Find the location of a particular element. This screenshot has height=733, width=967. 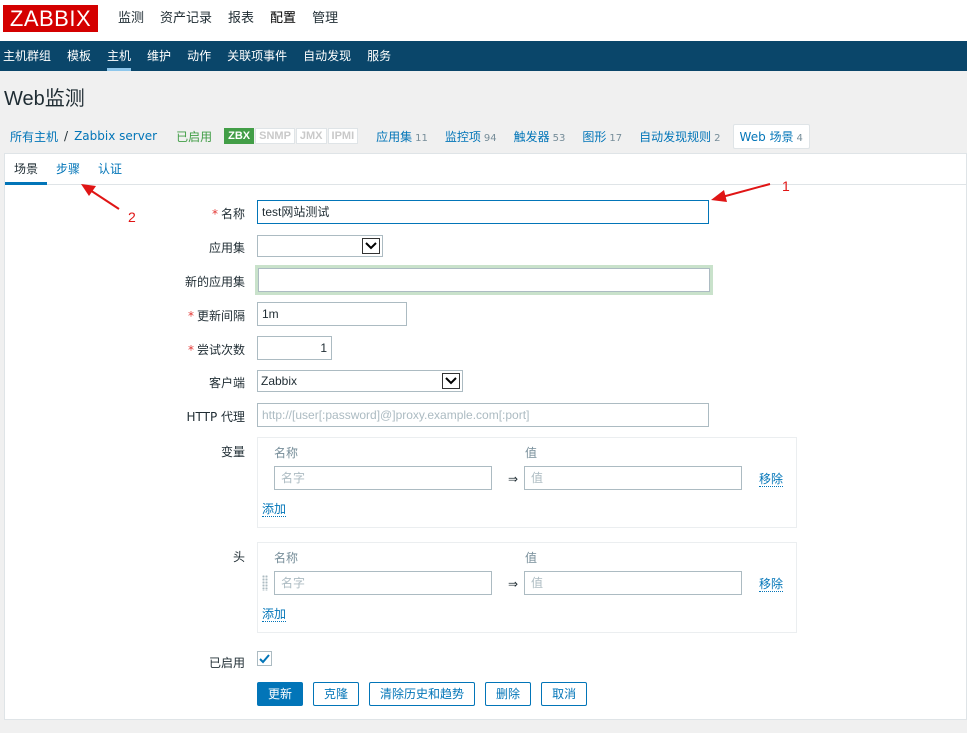

main-menu: 监测 资产记录 报表 配置 管理 is located at coordinates (228, 20).